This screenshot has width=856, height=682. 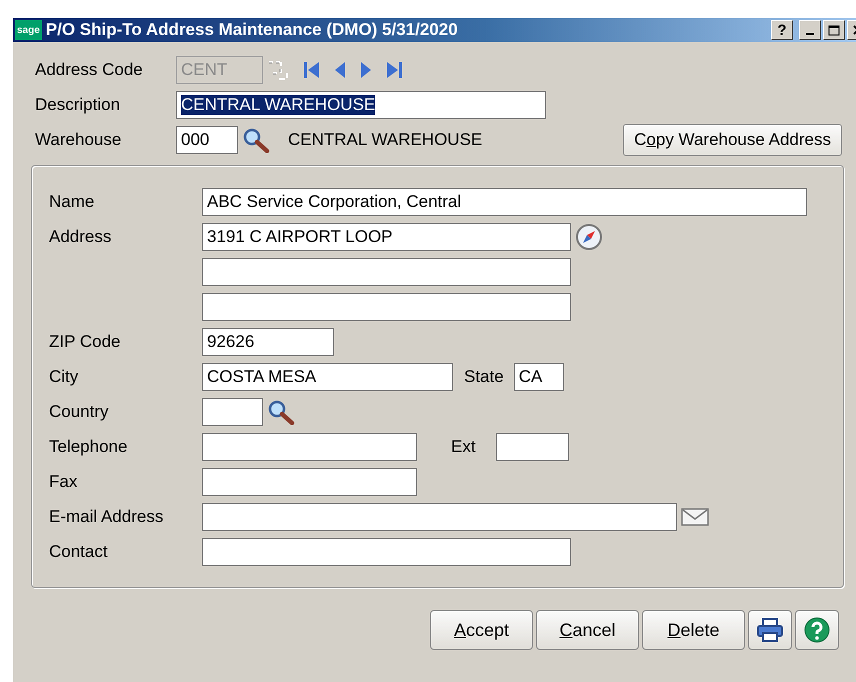 I want to click on field-label: Name, so click(x=71, y=201).